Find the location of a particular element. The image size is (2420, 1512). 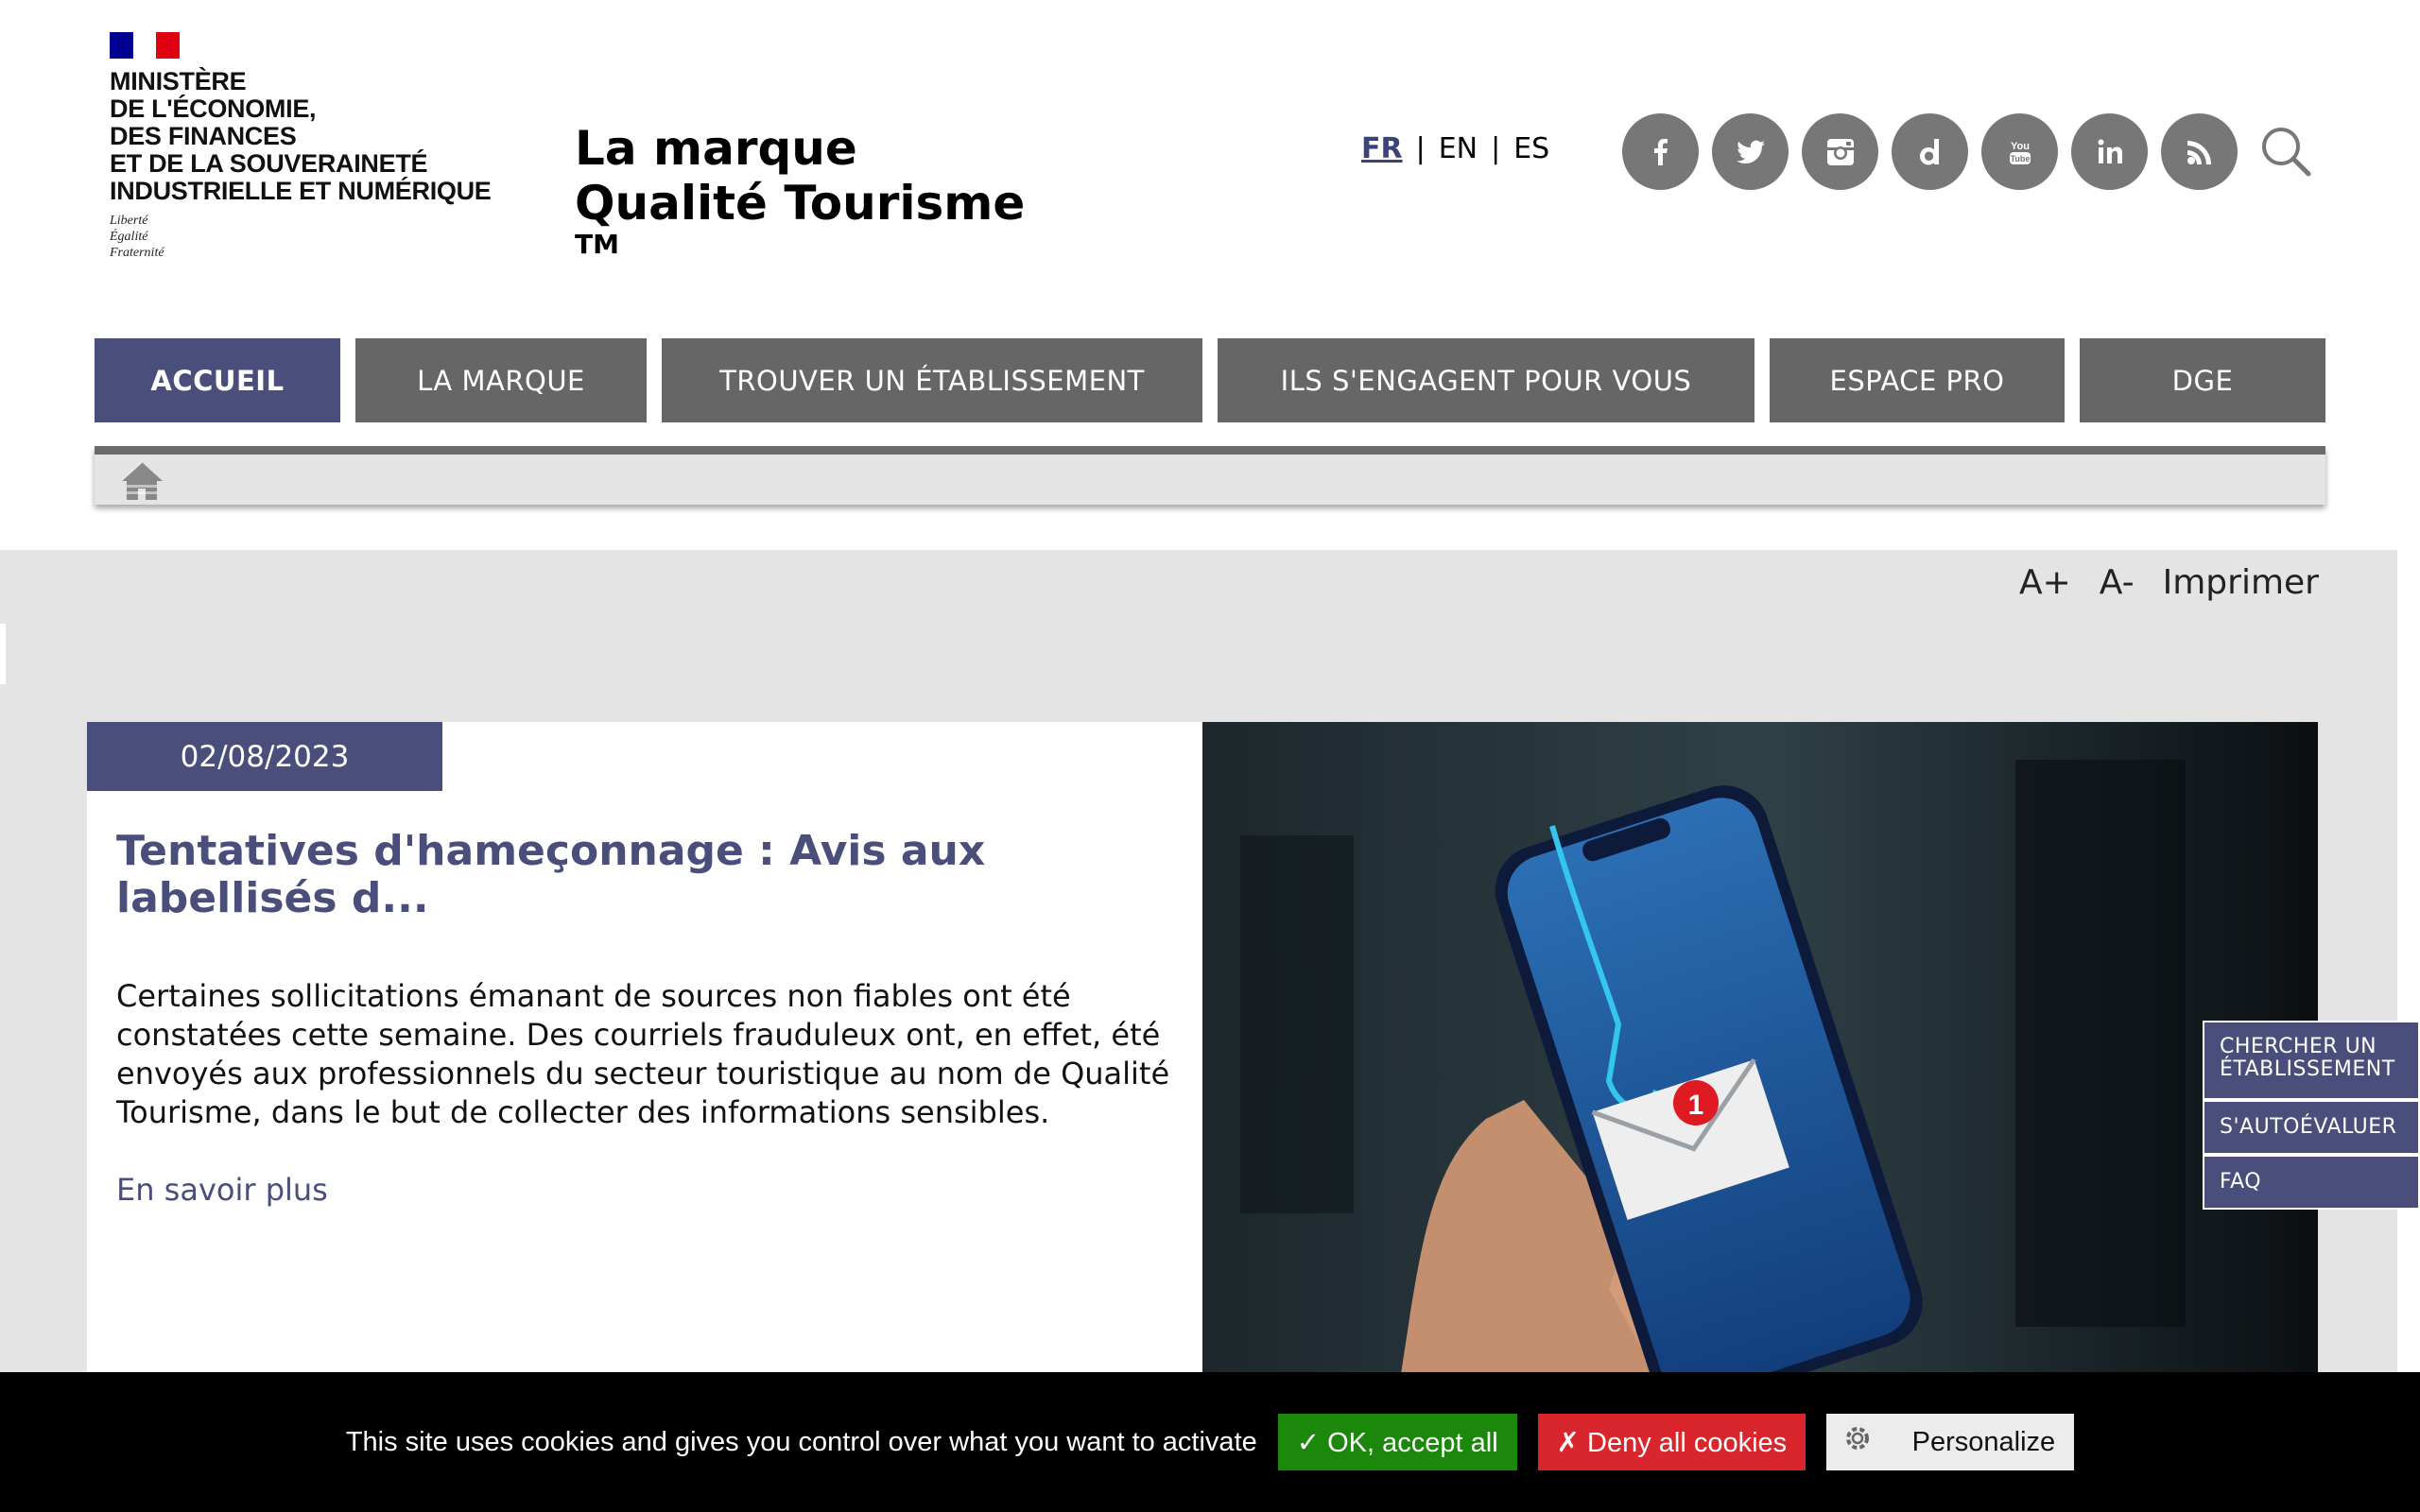

accept-cookies-button: ✓ OK, accept all is located at coordinates (1397, 1442).